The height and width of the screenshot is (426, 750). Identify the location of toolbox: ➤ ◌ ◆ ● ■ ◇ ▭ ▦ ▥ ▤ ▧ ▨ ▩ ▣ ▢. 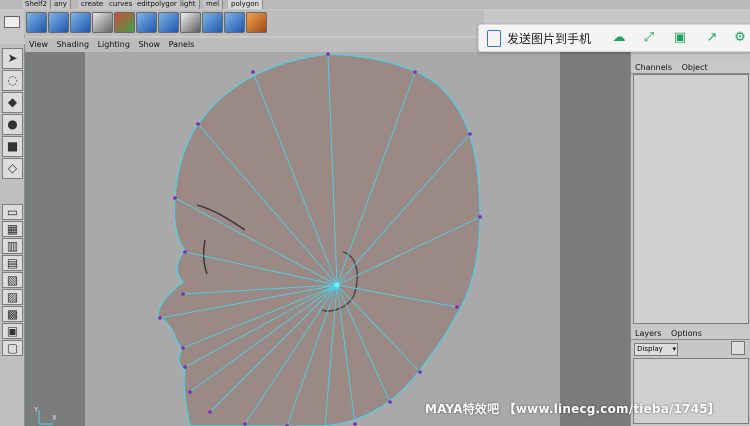
(12, 235).